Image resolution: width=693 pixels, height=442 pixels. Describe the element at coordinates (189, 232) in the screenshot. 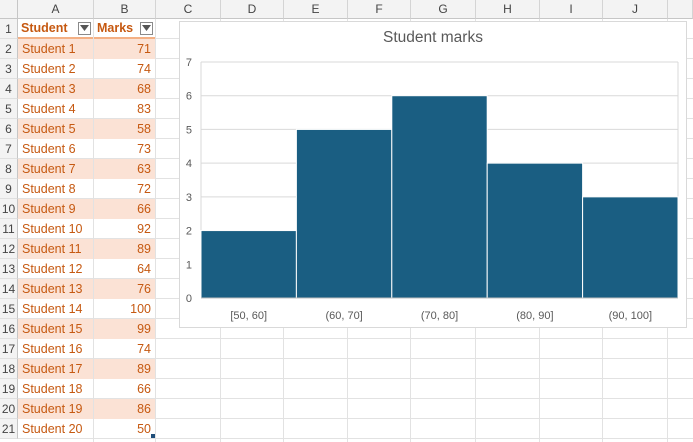

I see `y-tick-label: 2` at that location.